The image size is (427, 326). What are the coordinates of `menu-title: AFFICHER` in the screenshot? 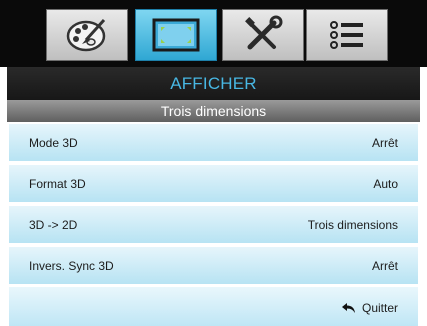 It's located at (213, 83).